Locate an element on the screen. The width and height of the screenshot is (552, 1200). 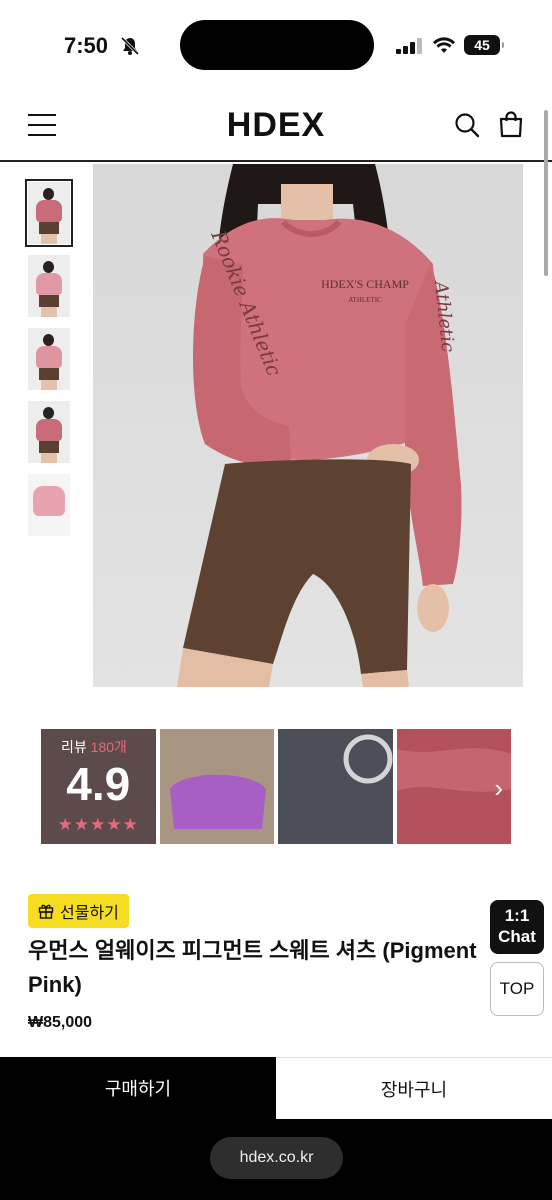
svg-text: ATHLETIC is located at coordinates (365, 300).